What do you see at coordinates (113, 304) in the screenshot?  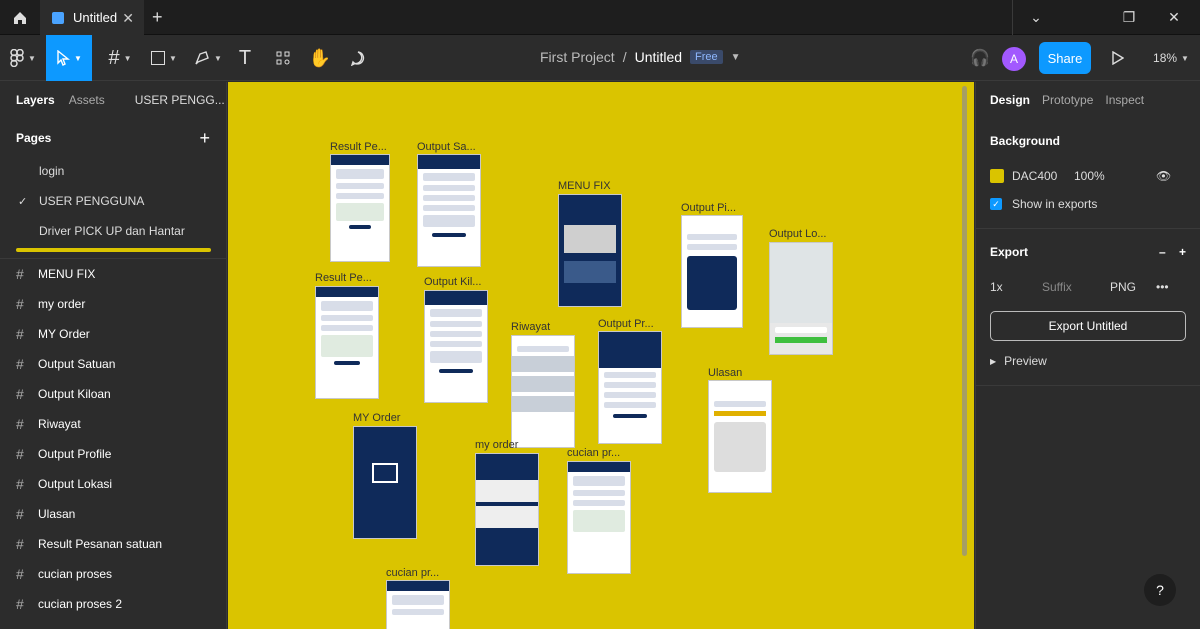 I see `layer-item: # my order` at bounding box center [113, 304].